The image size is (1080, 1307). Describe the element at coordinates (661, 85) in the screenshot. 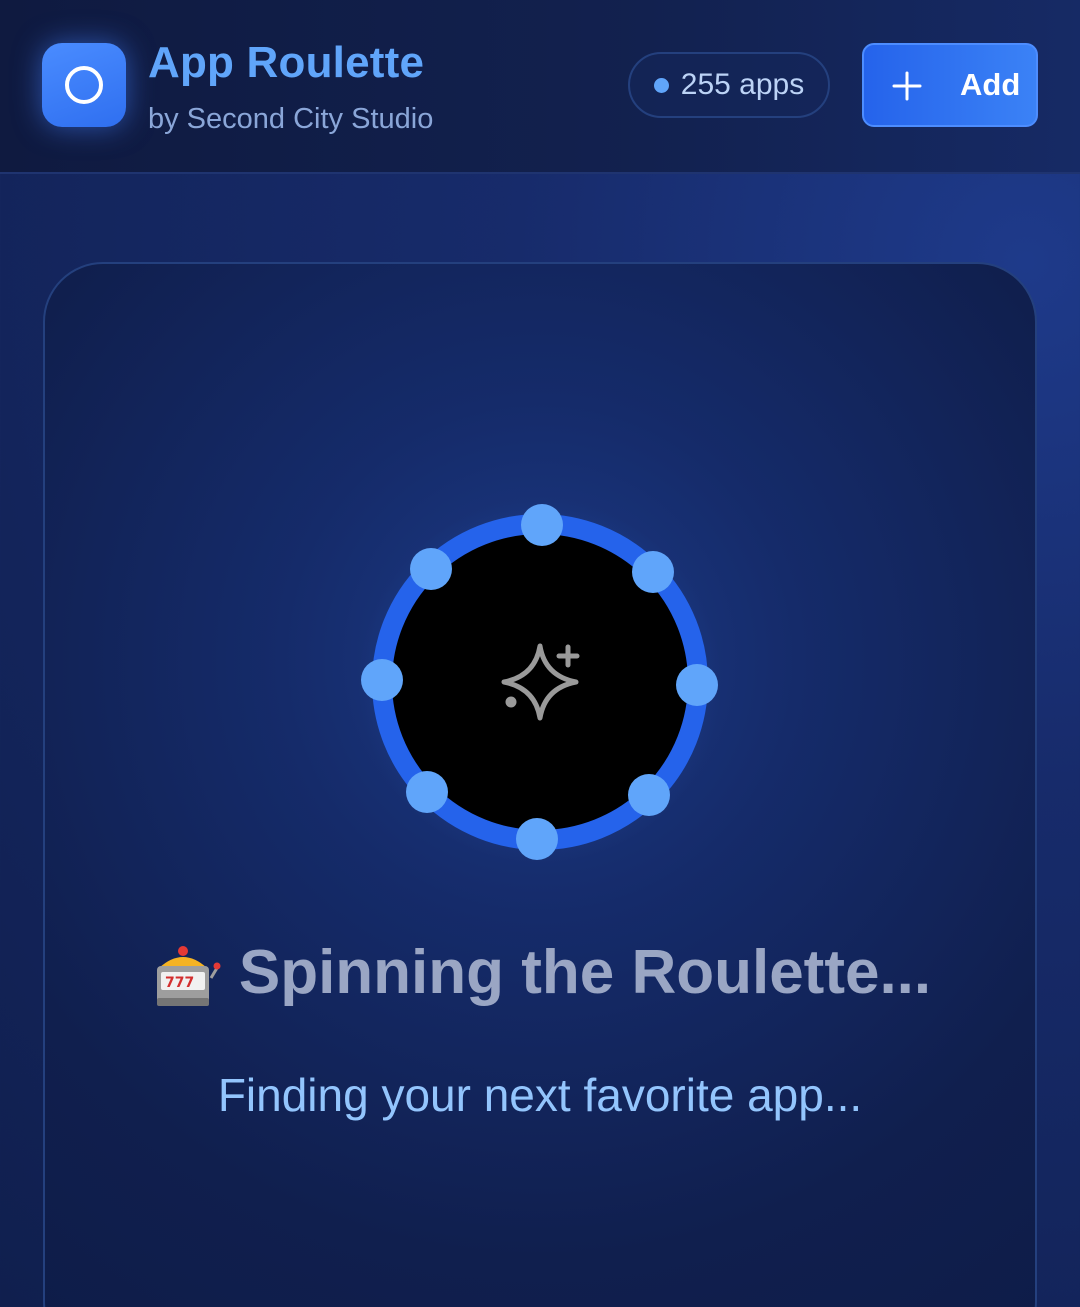

I see `status-dot-icon` at that location.